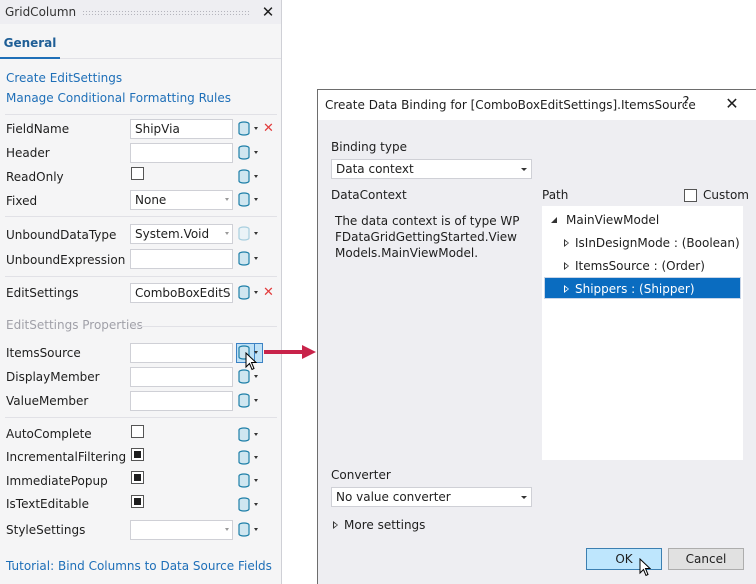 This screenshot has width=756, height=584. I want to click on auto-complete-label: AutoComplete, so click(49, 434).